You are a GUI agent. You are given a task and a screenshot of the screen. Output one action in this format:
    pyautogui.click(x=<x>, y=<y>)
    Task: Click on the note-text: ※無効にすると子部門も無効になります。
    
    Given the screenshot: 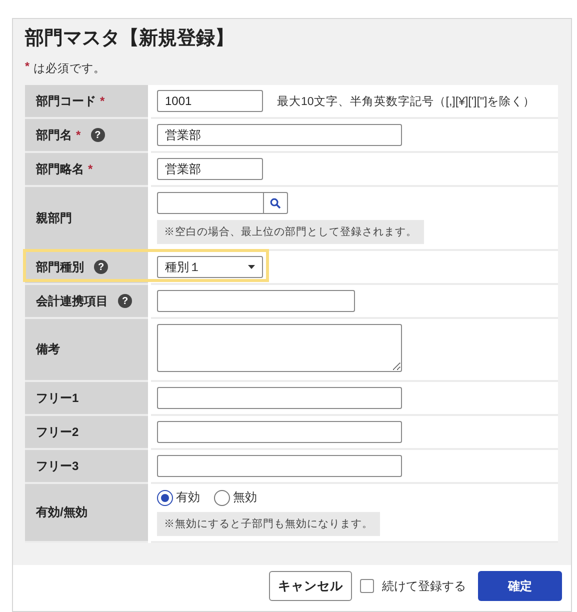 What is the action you would take?
    pyautogui.click(x=268, y=524)
    